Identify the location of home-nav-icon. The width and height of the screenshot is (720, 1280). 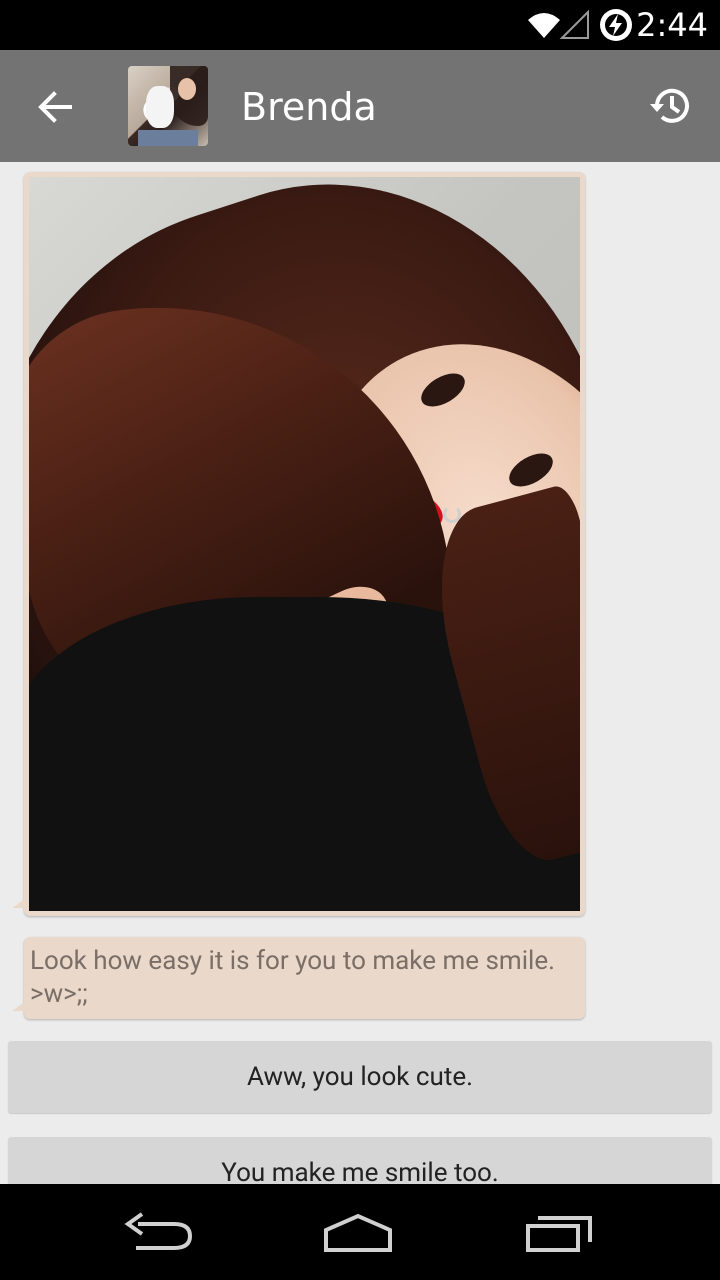
(358, 1233).